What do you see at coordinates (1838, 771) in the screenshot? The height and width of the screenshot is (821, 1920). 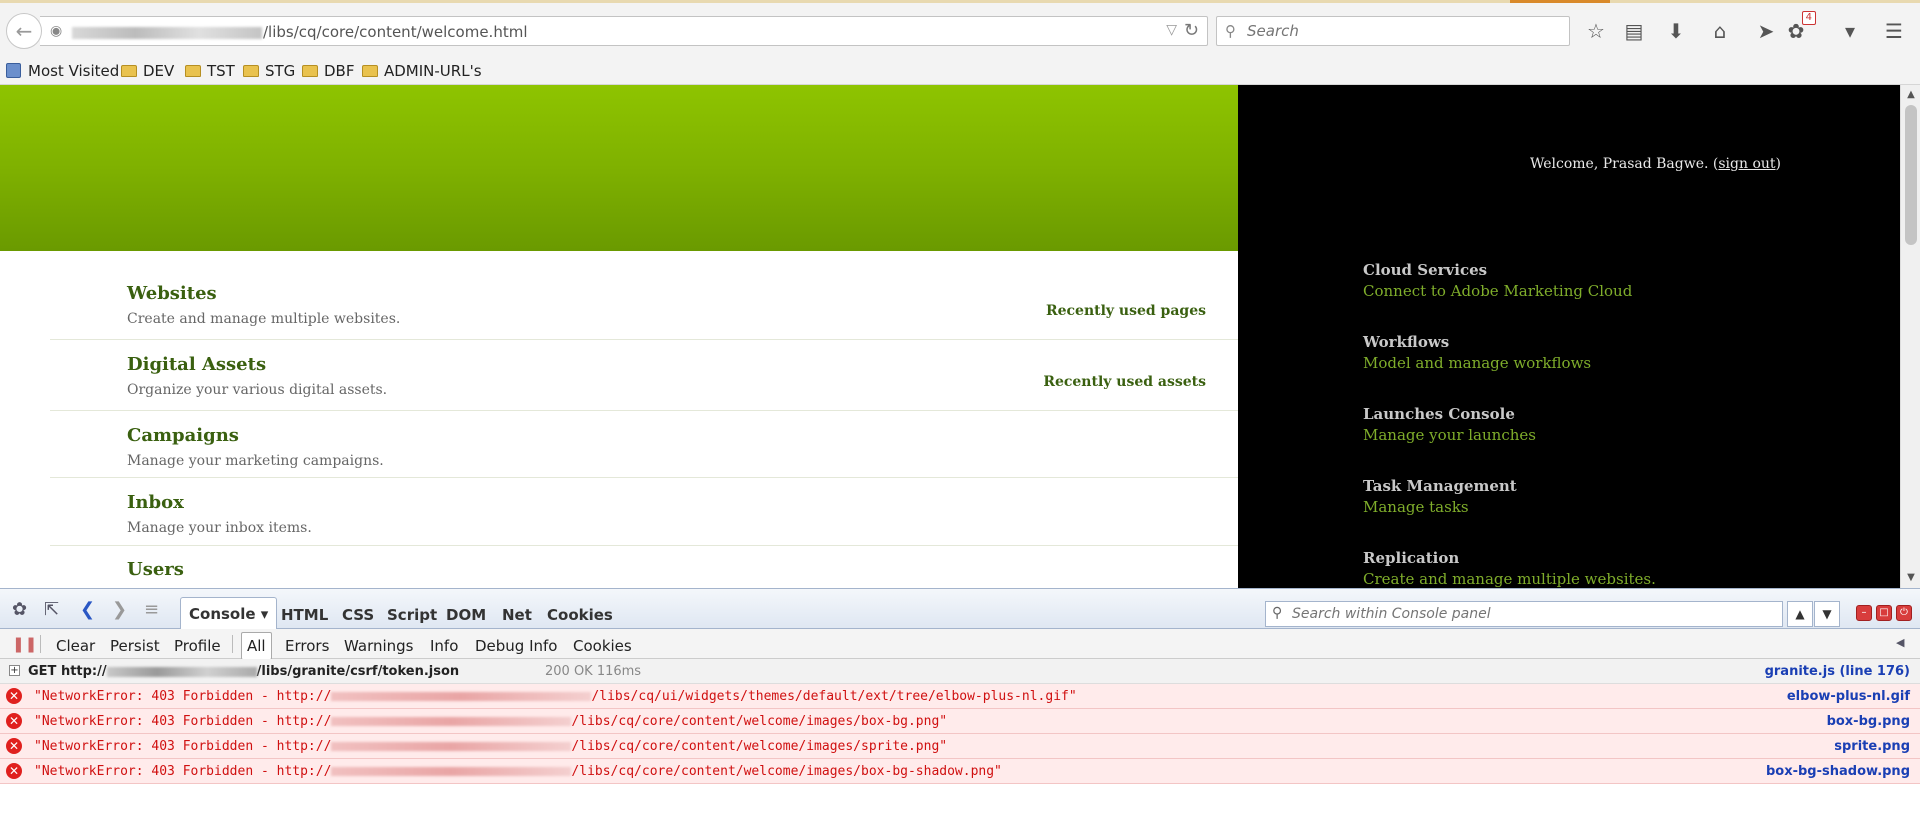 I see `source-link: box-bg-shadow.png` at bounding box center [1838, 771].